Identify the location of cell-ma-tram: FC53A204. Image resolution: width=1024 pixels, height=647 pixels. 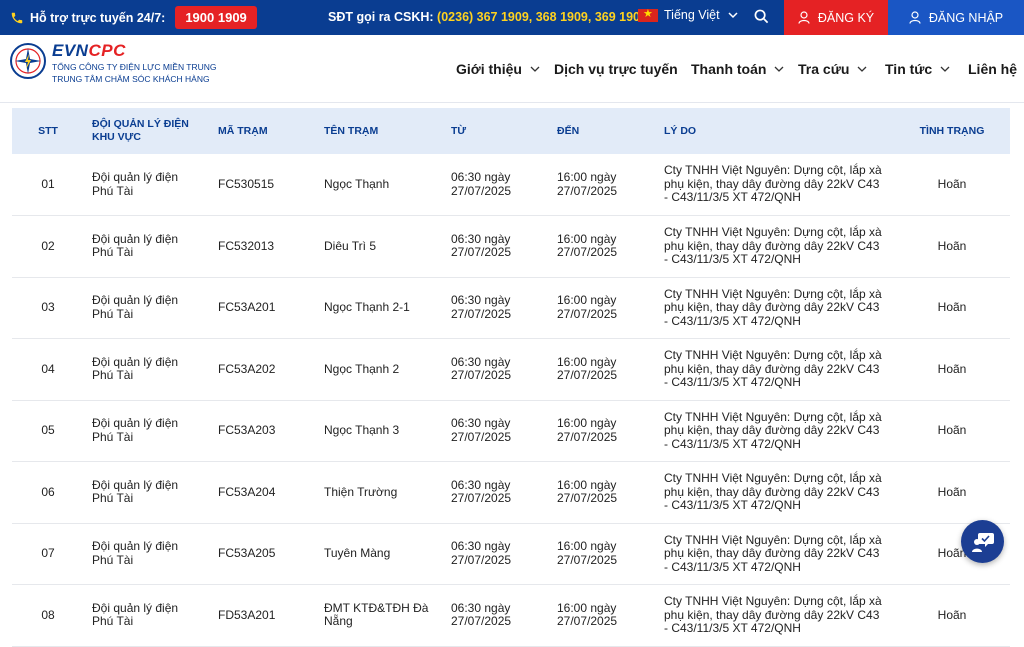
(247, 491).